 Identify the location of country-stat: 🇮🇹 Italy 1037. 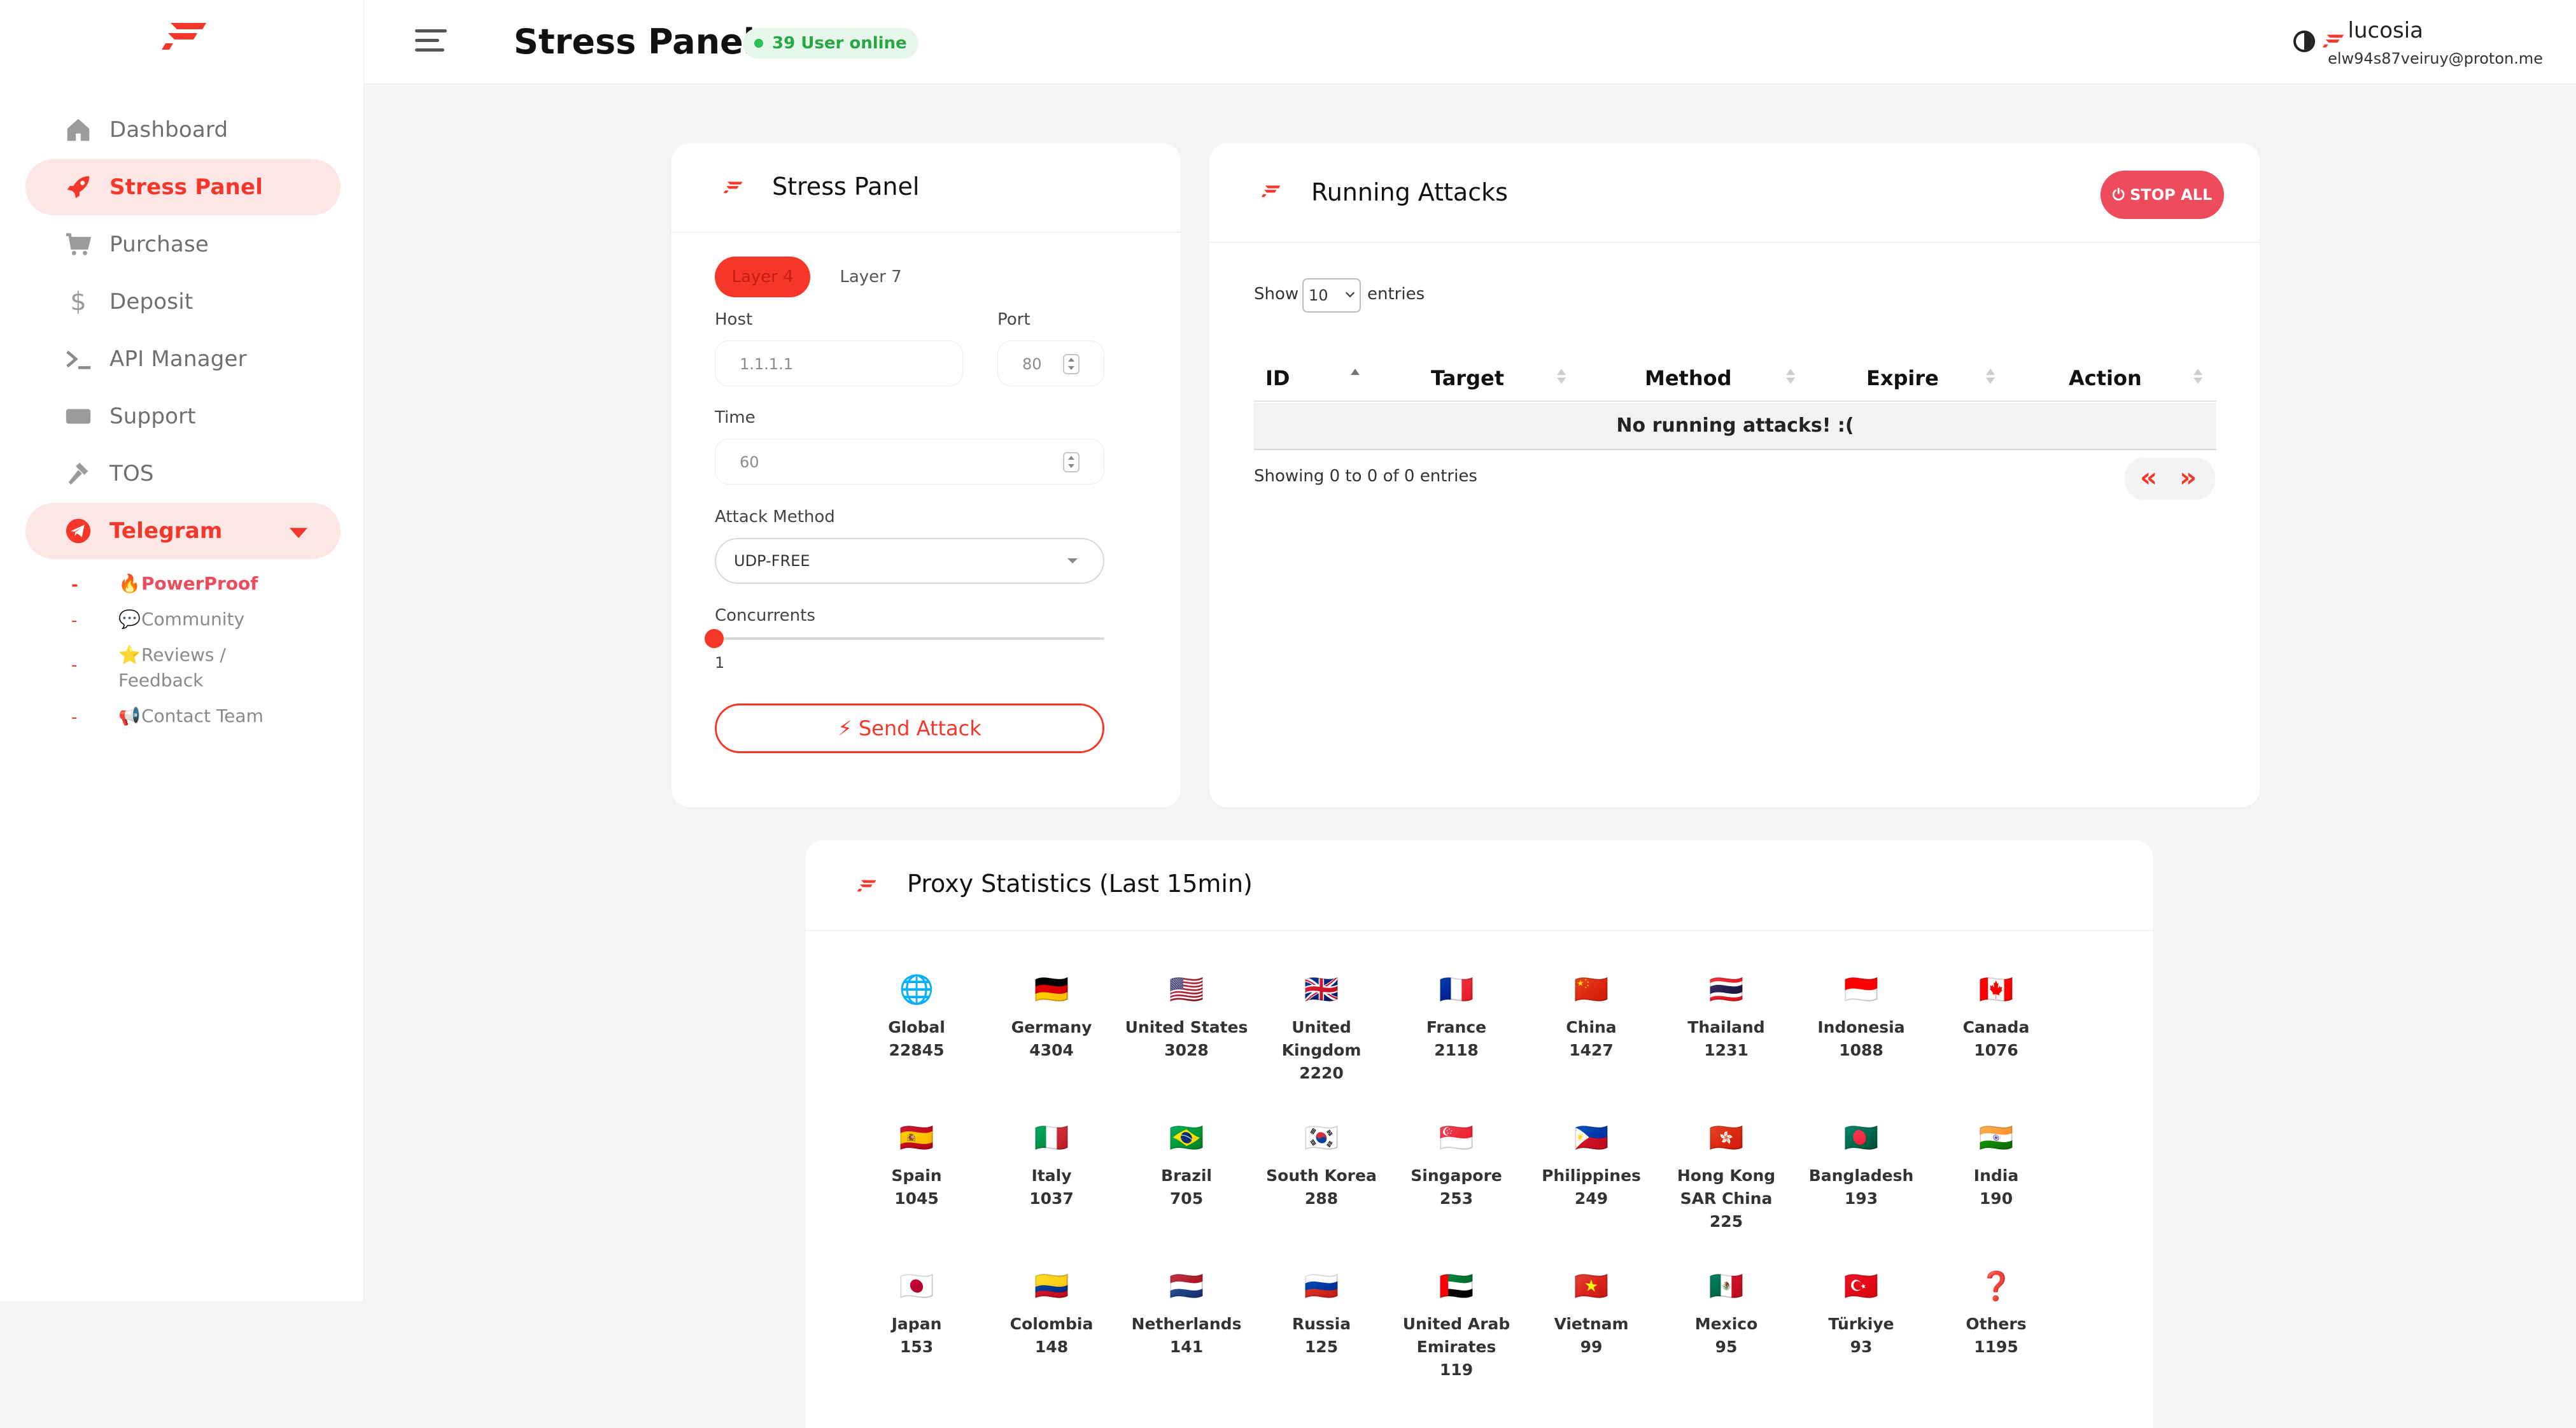
(1051, 1166).